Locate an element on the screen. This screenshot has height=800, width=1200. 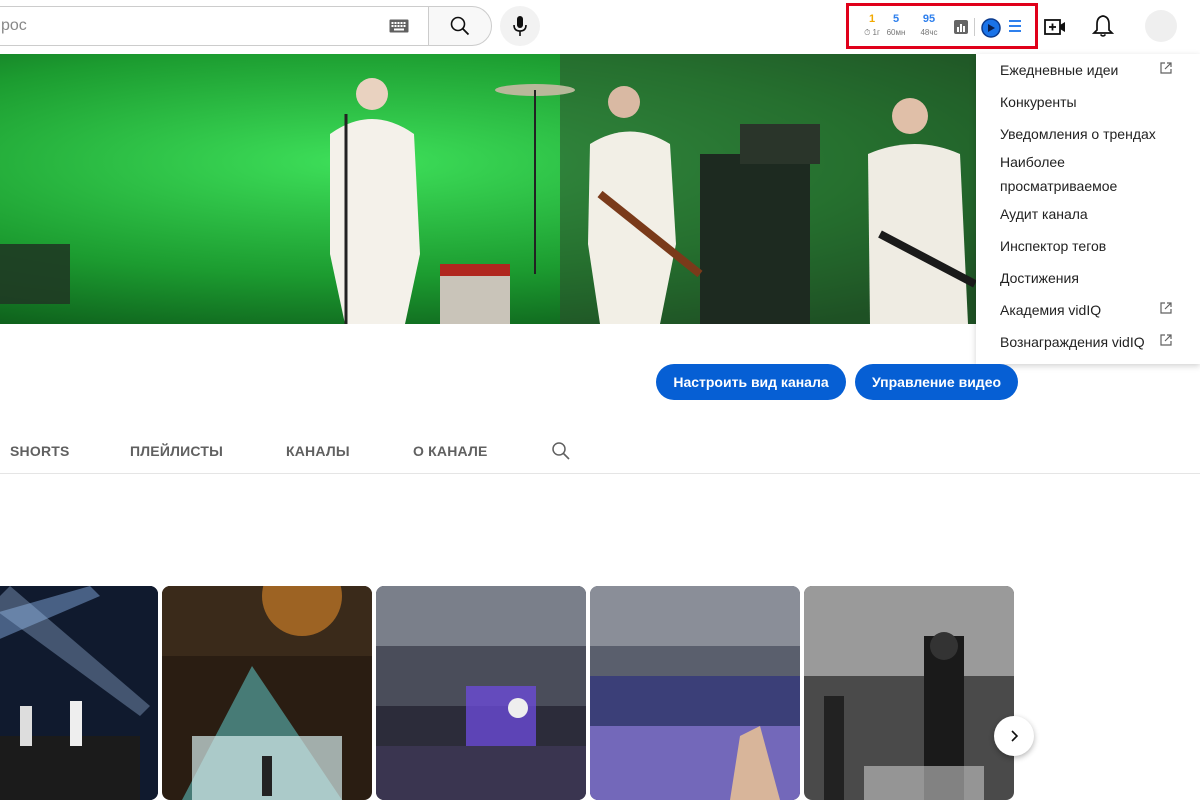
channel-tabs: SHORTS ПЛЕЙЛИСТЫ КАНАЛЫ О КАНАЛЕ is located at coordinates (600, 452).